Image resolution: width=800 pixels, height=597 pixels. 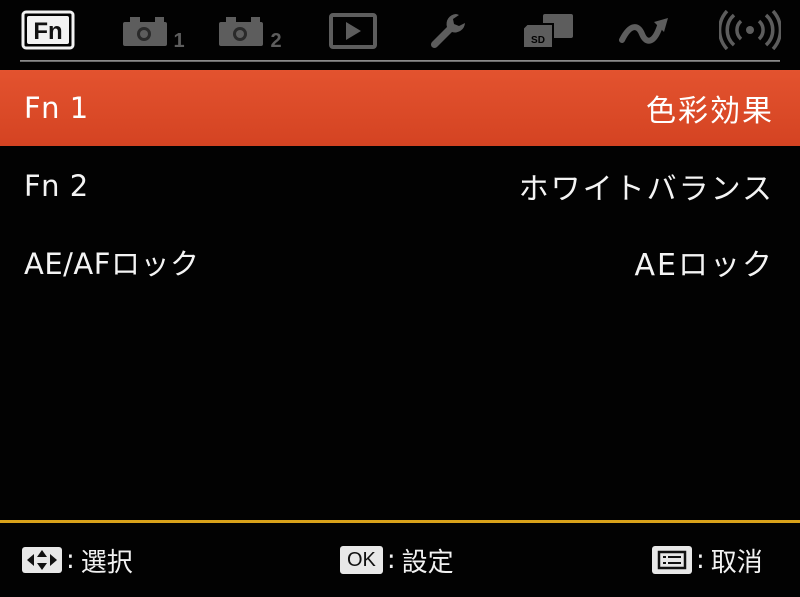 I want to click on svg-text: 2, so click(x=275, y=40).